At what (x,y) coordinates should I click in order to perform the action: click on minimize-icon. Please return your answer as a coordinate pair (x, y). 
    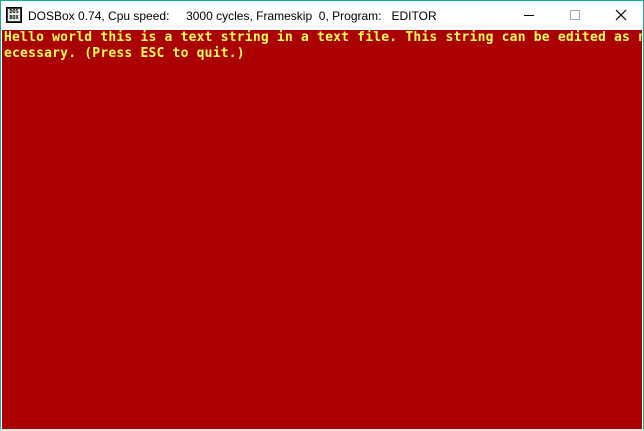
    Looking at the image, I should click on (529, 15).